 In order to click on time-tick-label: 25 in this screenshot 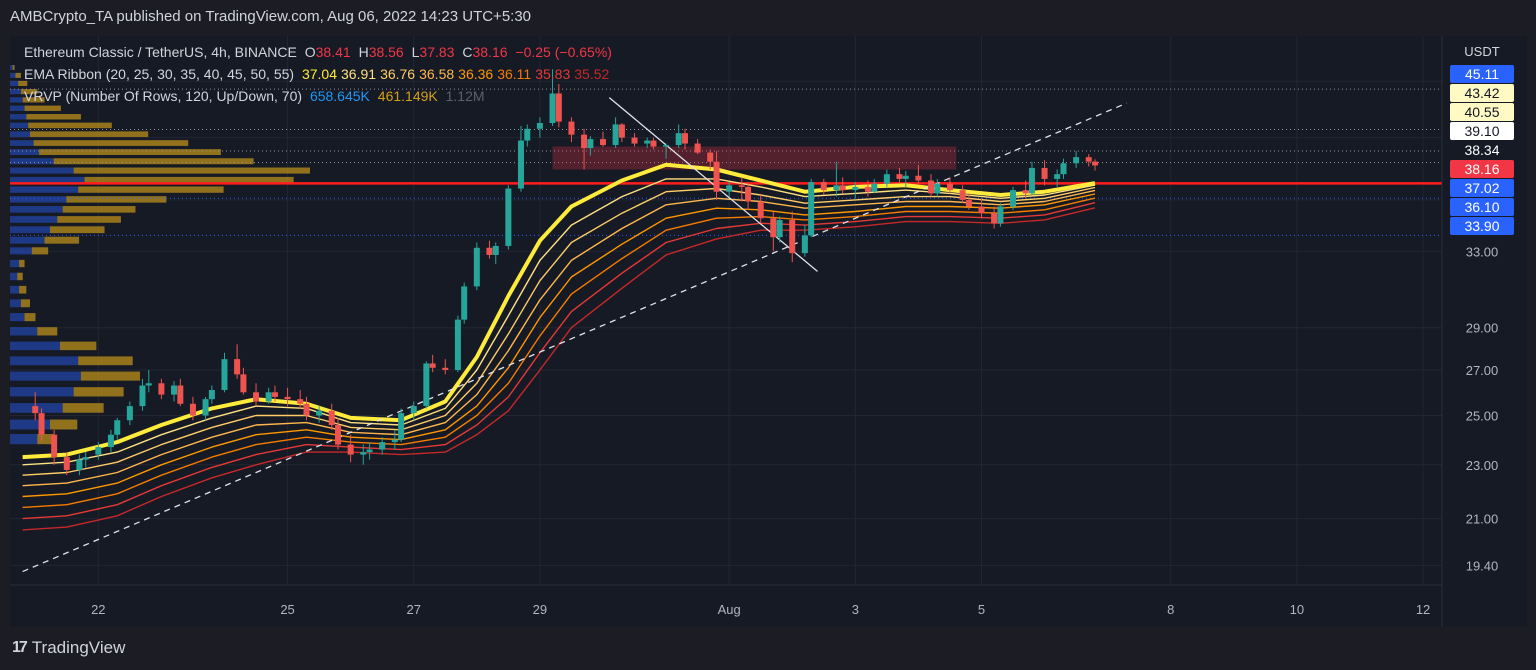, I will do `click(287, 609)`.